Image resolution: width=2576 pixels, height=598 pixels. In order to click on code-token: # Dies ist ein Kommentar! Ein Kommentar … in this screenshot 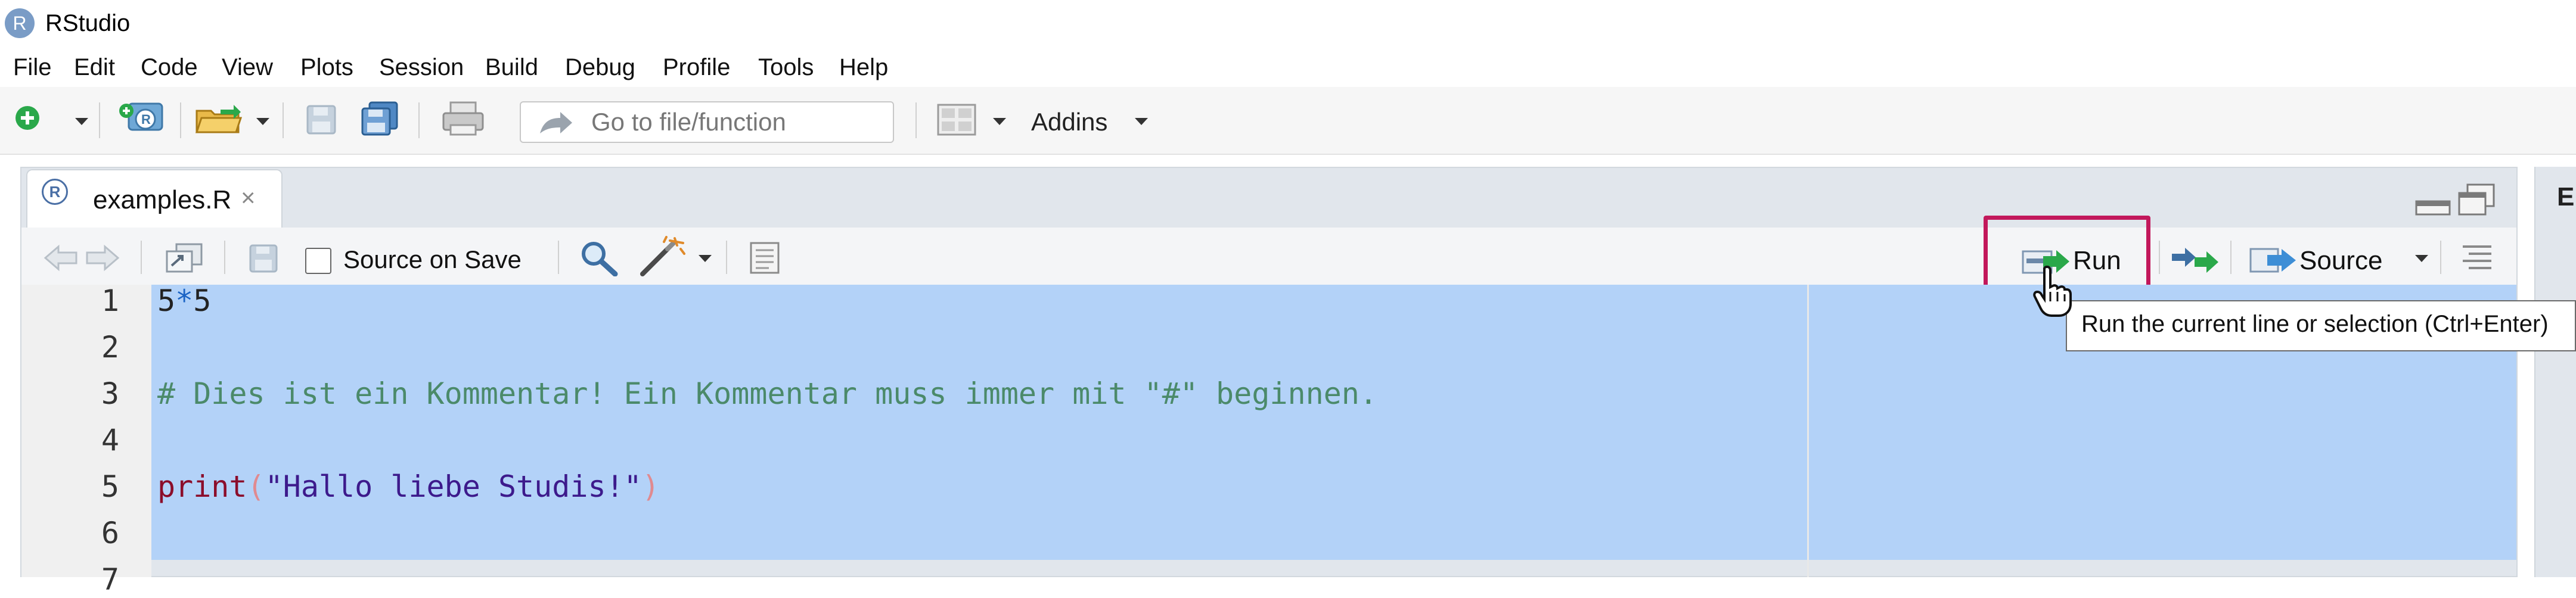, I will do `click(767, 393)`.